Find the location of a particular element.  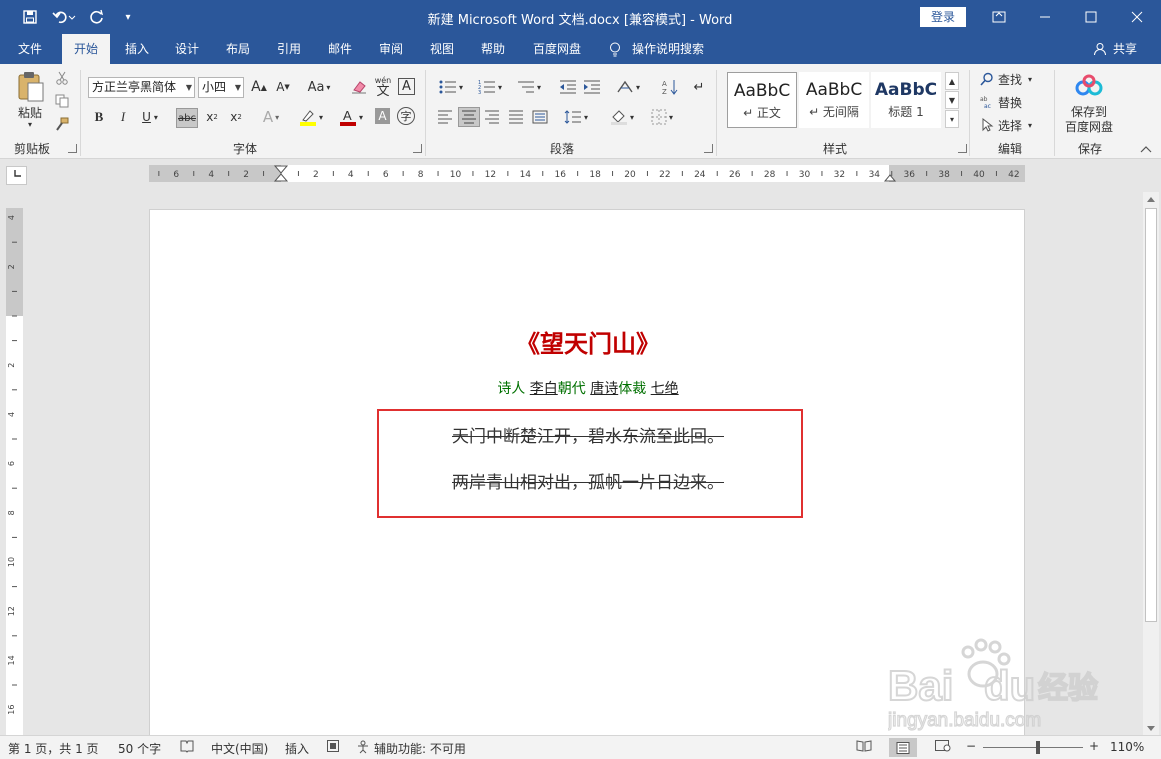

proofing-icon is located at coordinates (187, 748).